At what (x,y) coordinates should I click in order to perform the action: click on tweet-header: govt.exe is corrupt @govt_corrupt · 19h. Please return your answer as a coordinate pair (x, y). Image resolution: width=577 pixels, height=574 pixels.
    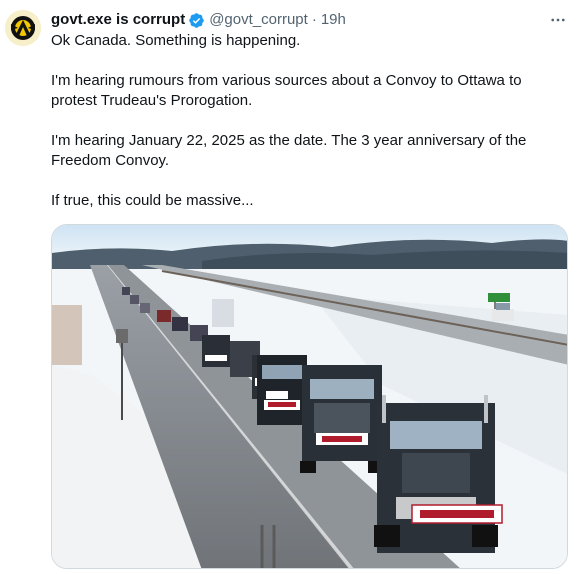
    Looking at the image, I should click on (198, 20).